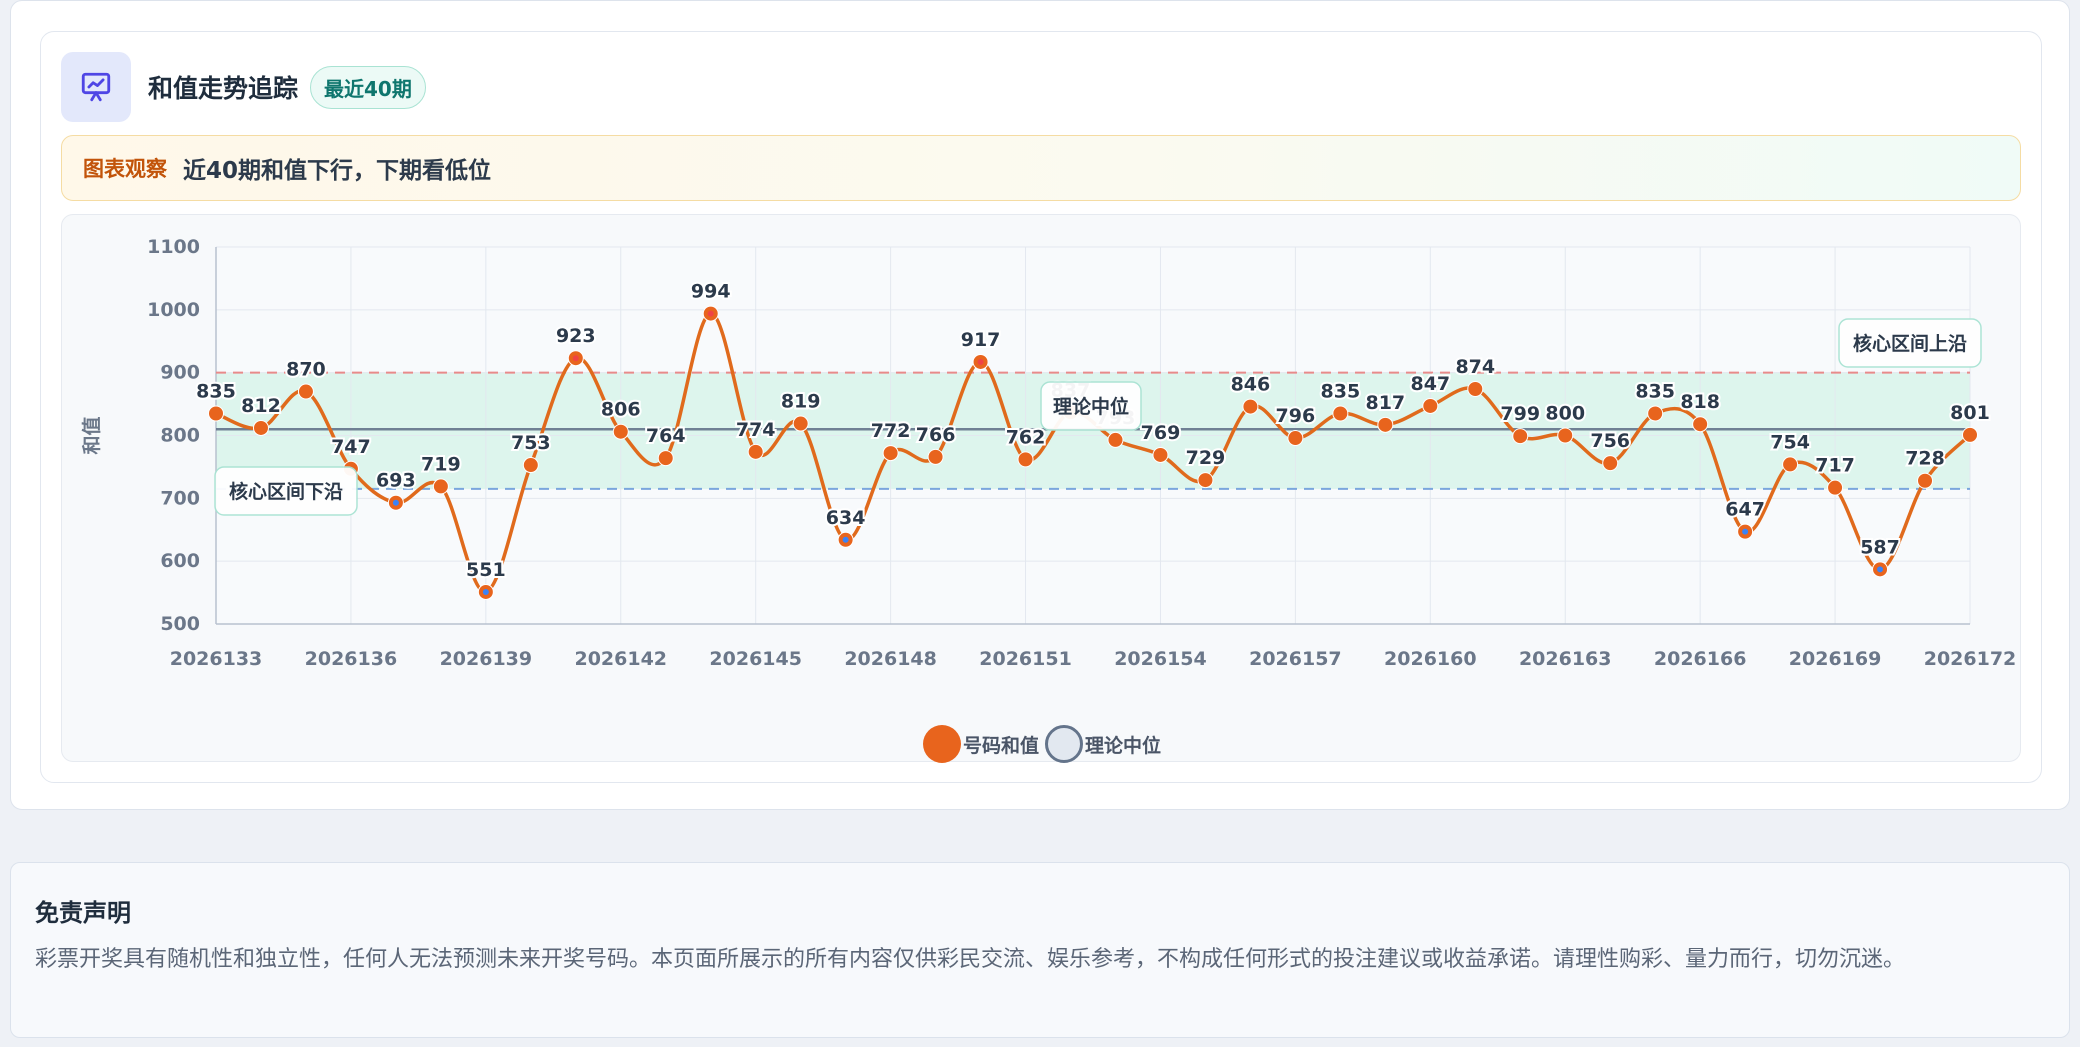  What do you see at coordinates (223, 88) in the screenshot?
I see `chart-title: 和值走势追踪` at bounding box center [223, 88].